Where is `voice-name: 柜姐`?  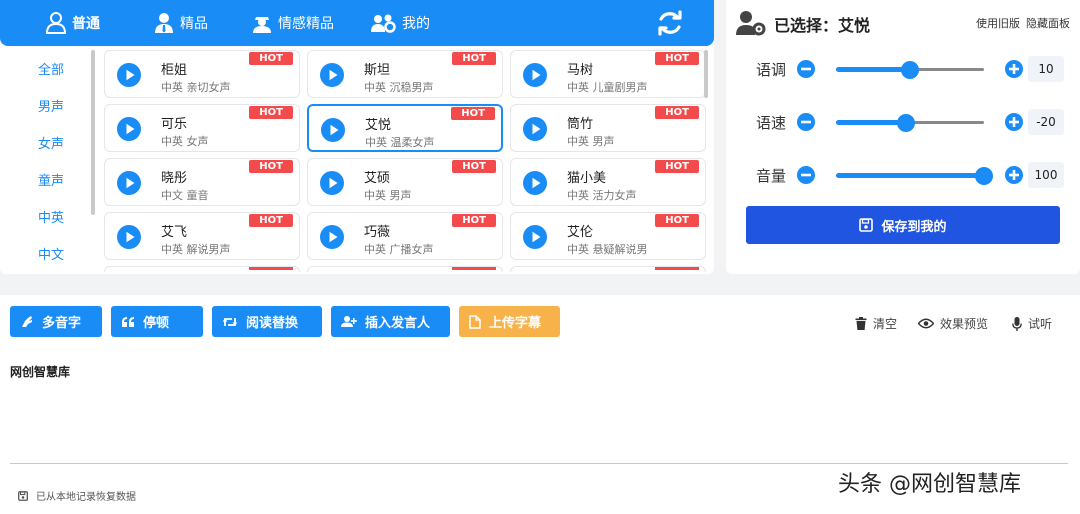
voice-name: 柜姐 is located at coordinates (174, 70).